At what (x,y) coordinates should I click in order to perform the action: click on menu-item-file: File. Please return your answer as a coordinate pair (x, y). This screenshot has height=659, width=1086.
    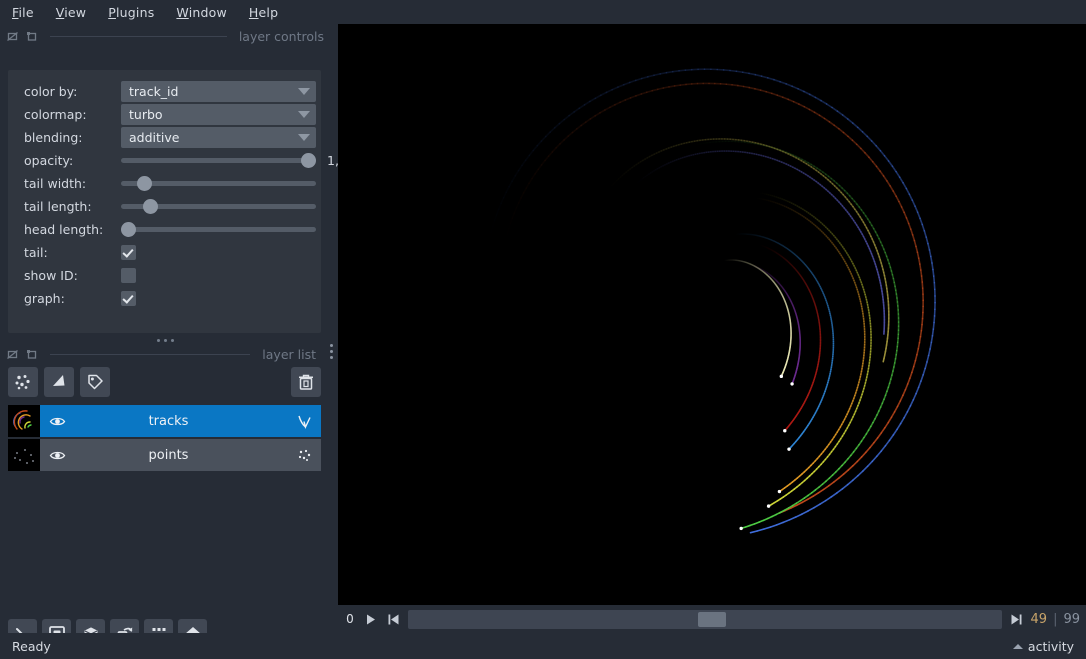
    Looking at the image, I should click on (23, 12).